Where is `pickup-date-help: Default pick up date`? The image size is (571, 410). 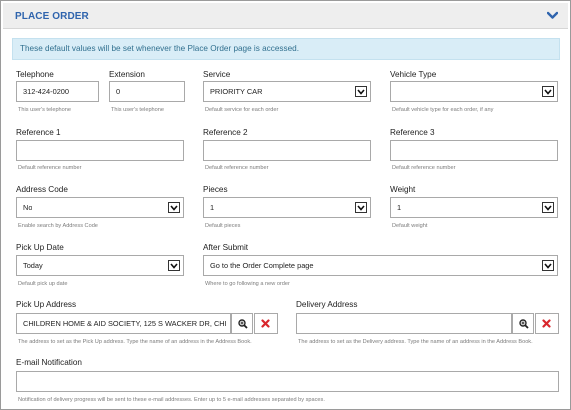
pickup-date-help: Default pick up date is located at coordinates (43, 284).